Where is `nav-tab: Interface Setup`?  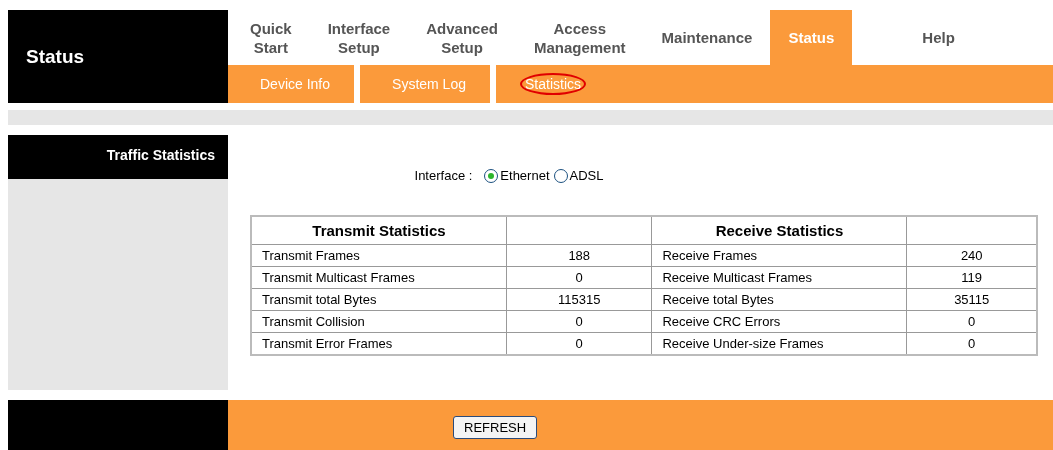
nav-tab: Interface Setup is located at coordinates (359, 37).